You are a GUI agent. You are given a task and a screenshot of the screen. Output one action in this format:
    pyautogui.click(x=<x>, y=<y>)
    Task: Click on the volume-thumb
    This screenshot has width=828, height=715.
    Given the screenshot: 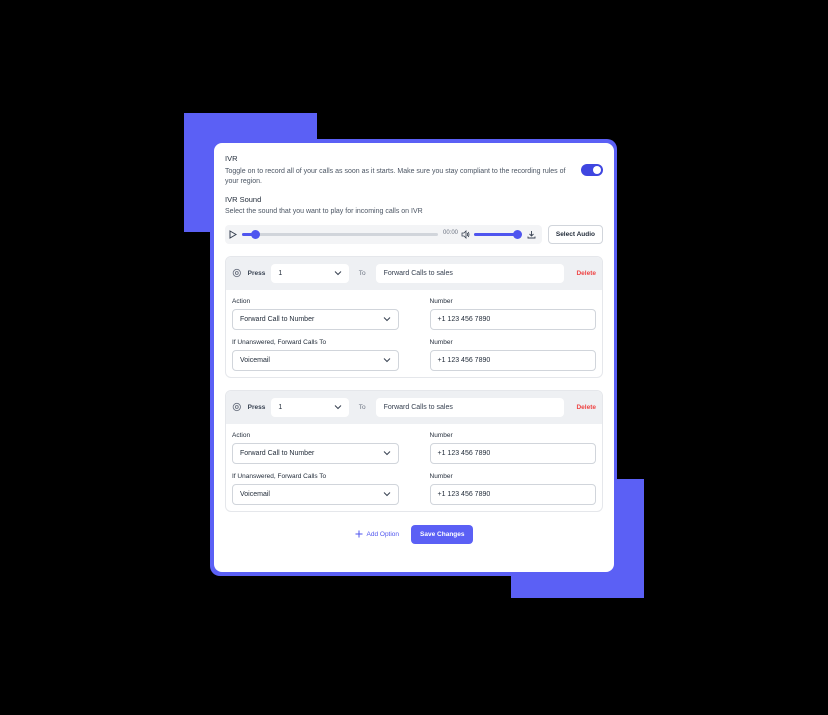 What is the action you would take?
    pyautogui.click(x=518, y=234)
    